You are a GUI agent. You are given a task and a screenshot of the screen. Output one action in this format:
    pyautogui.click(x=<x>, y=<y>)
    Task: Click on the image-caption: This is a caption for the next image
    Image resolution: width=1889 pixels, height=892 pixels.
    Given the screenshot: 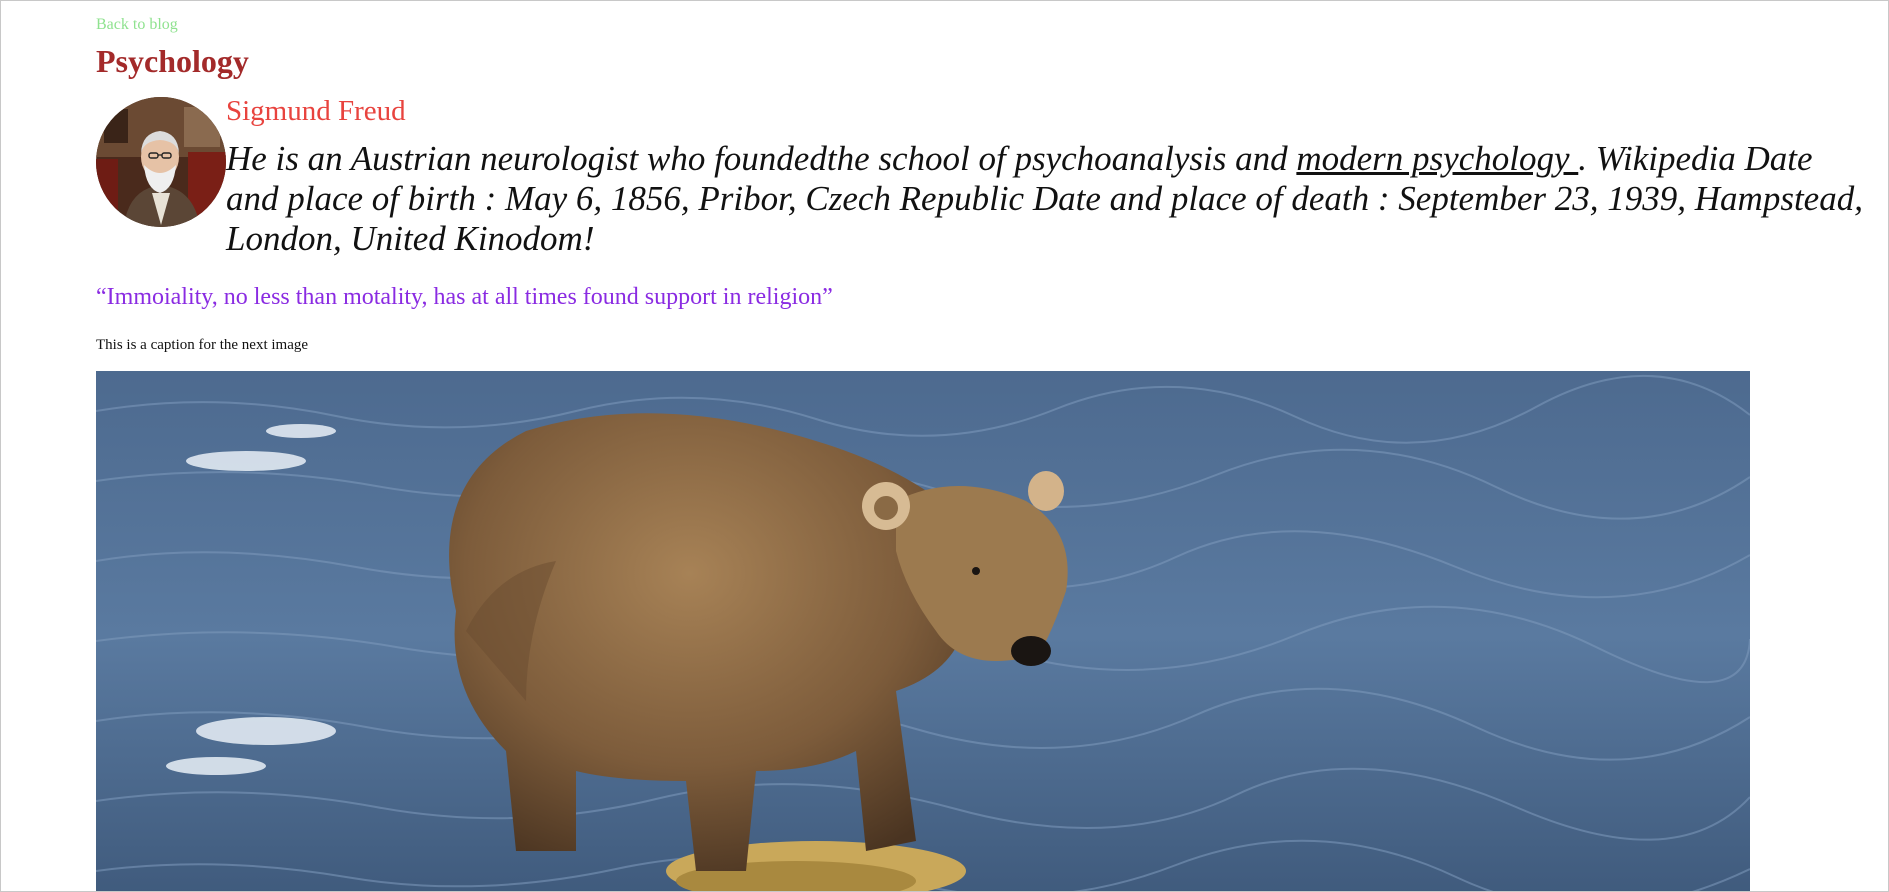 What is the action you would take?
    pyautogui.click(x=202, y=345)
    